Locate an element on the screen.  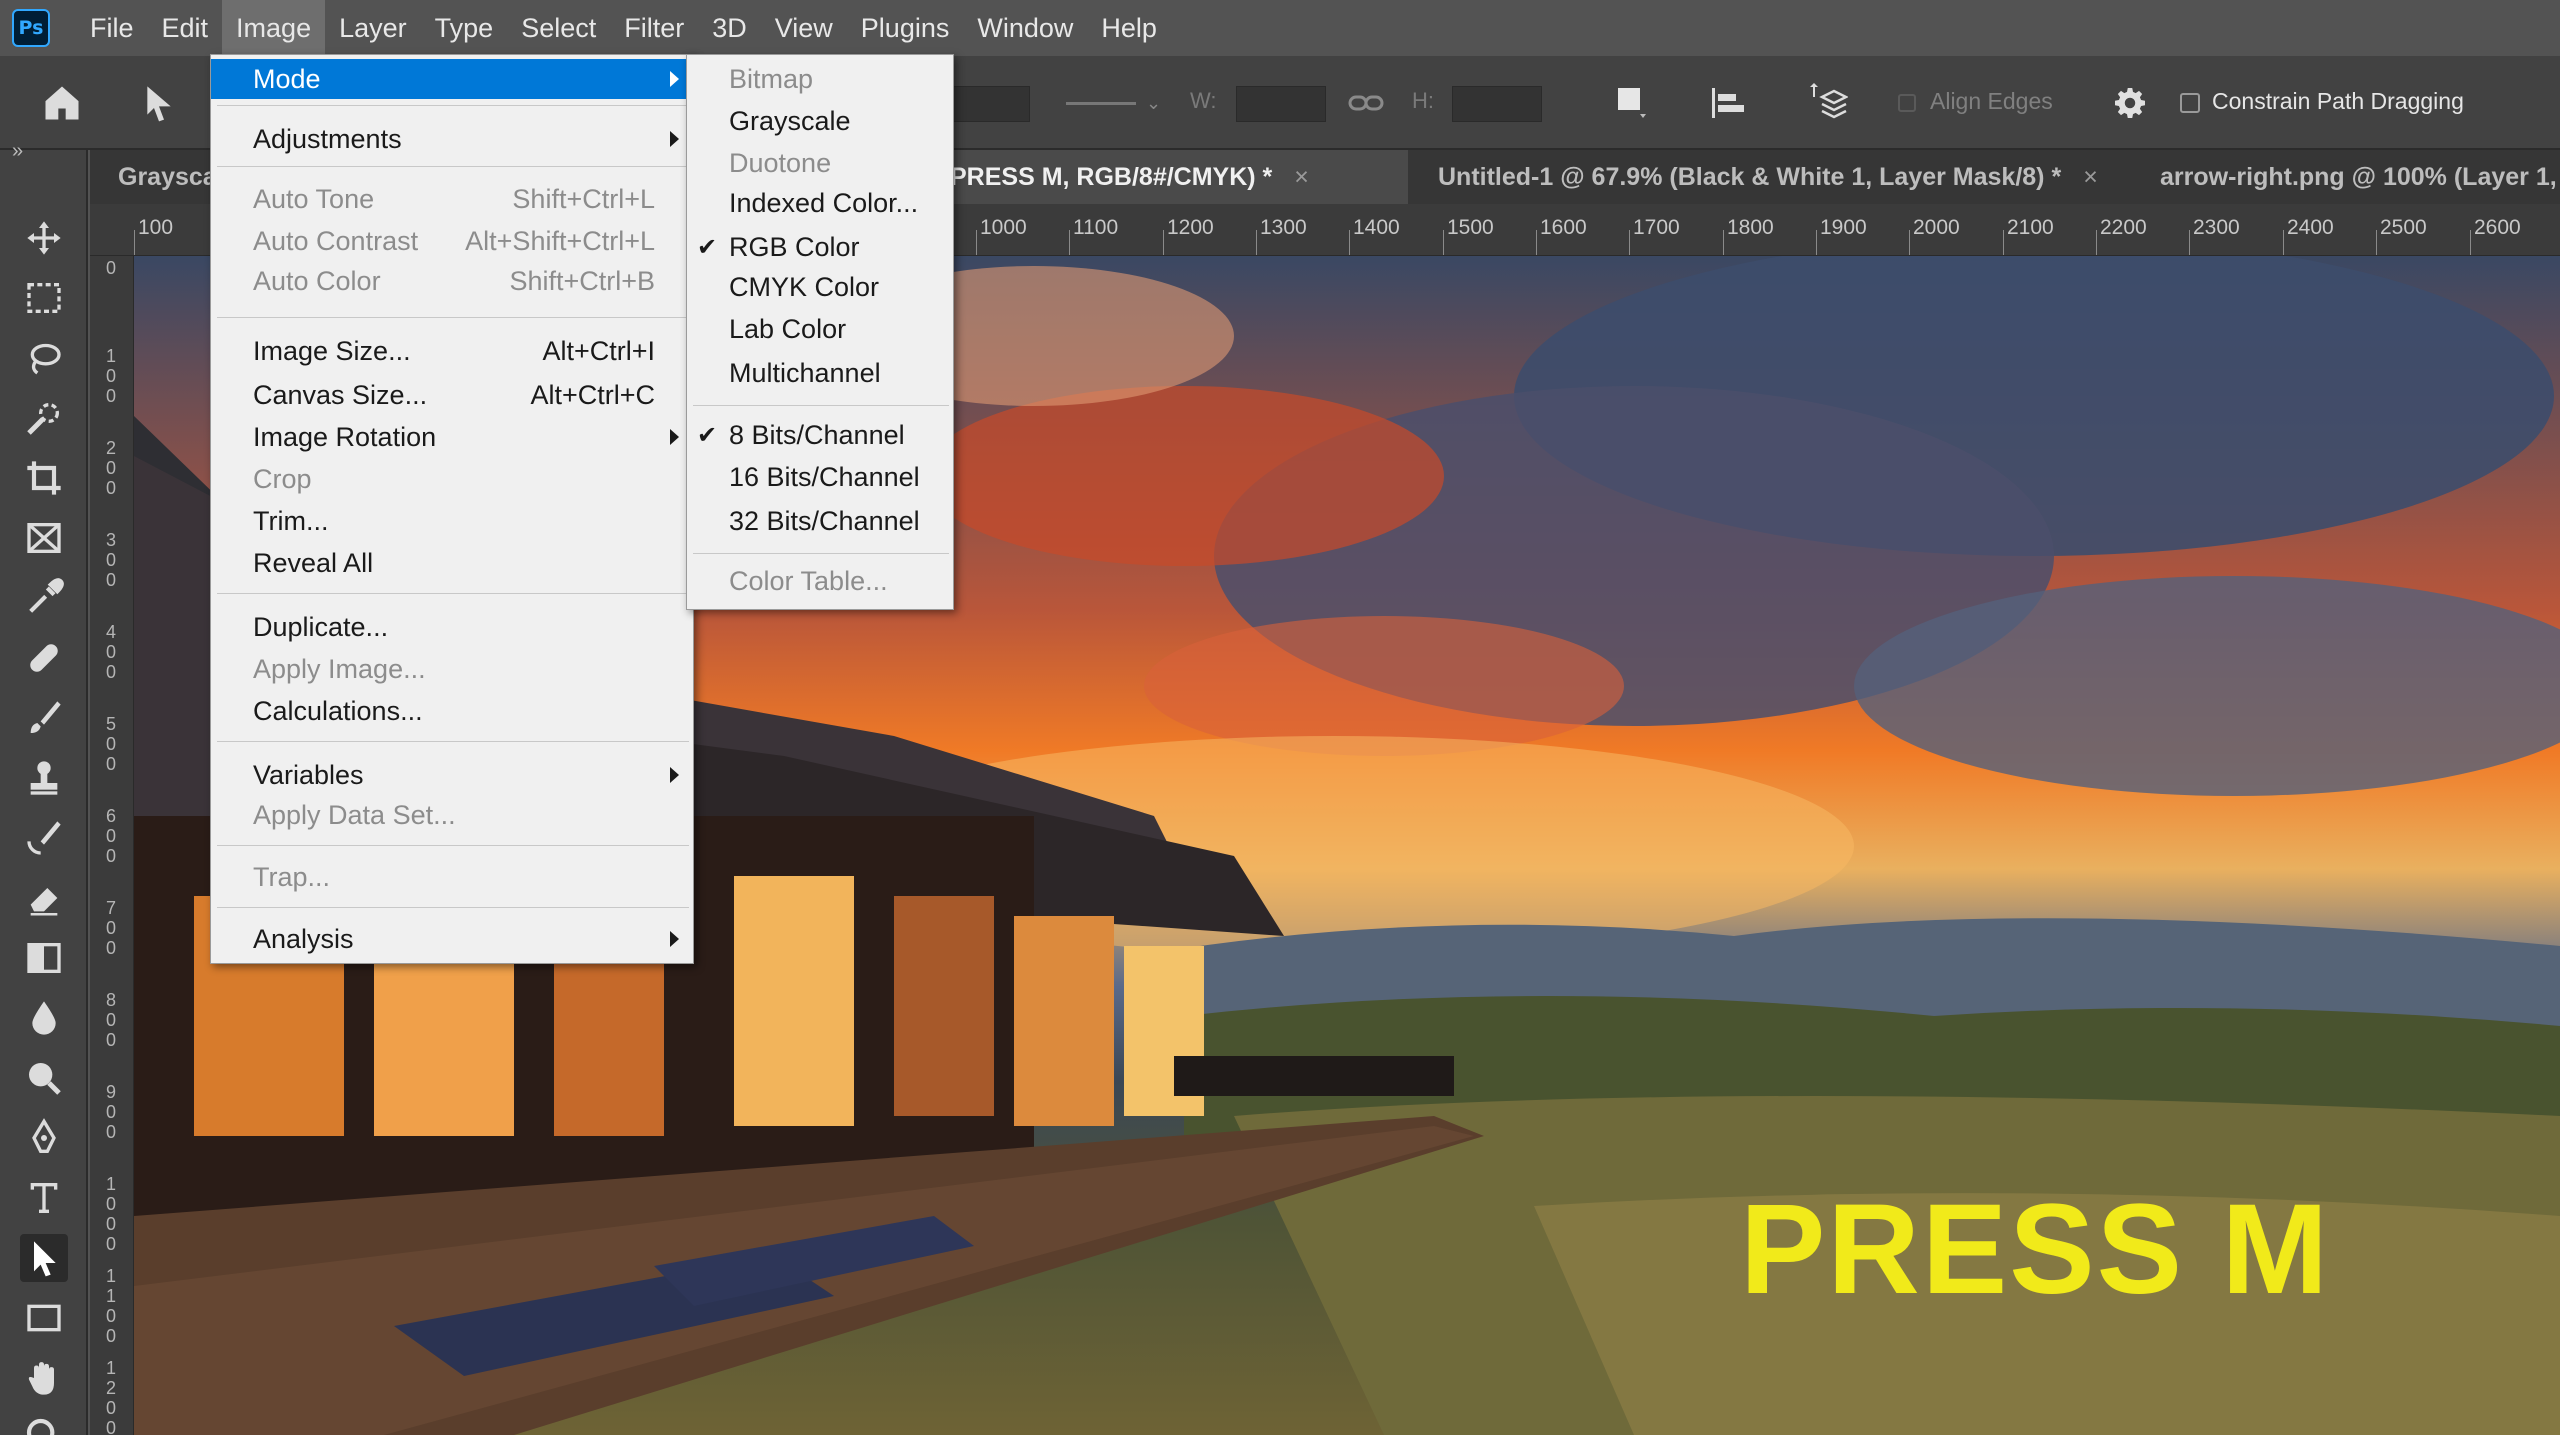
brush-tool-icon is located at coordinates (44, 718).